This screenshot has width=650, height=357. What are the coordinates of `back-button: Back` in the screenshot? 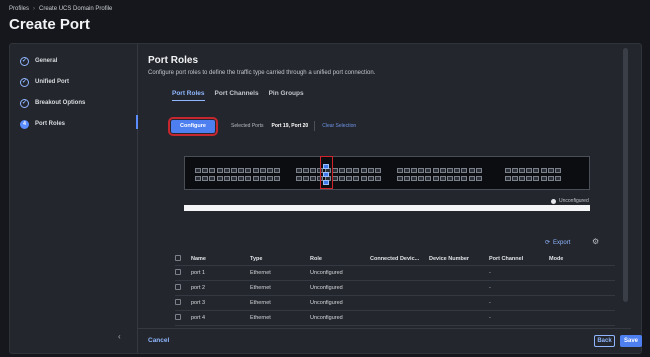 It's located at (604, 341).